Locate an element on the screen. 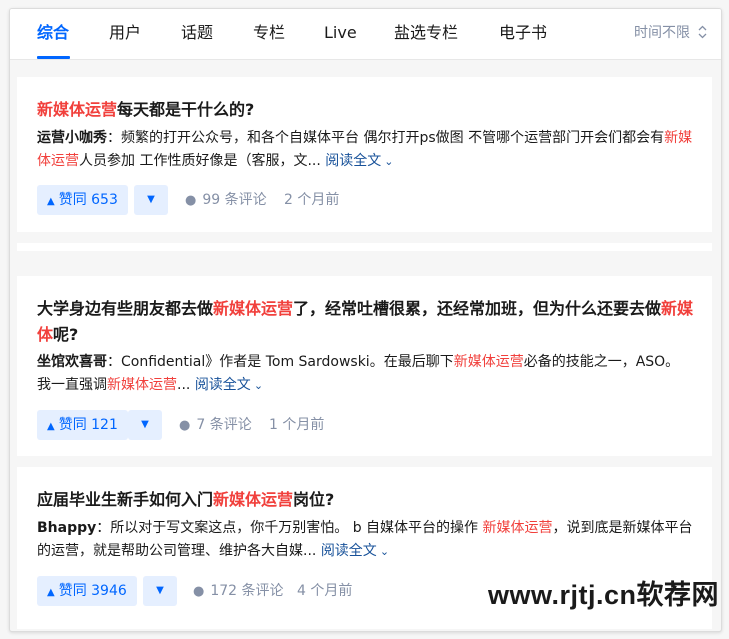 This screenshot has height=639, width=729. comments-count: 172 条评论 is located at coordinates (247, 591).